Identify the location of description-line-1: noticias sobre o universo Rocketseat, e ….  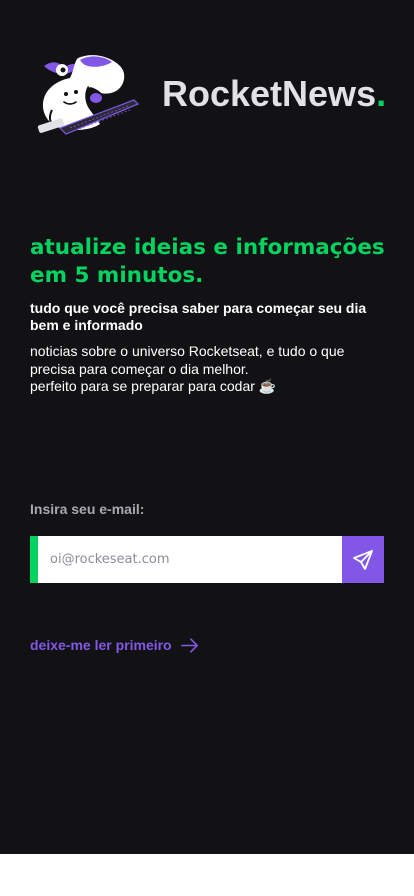
(187, 360).